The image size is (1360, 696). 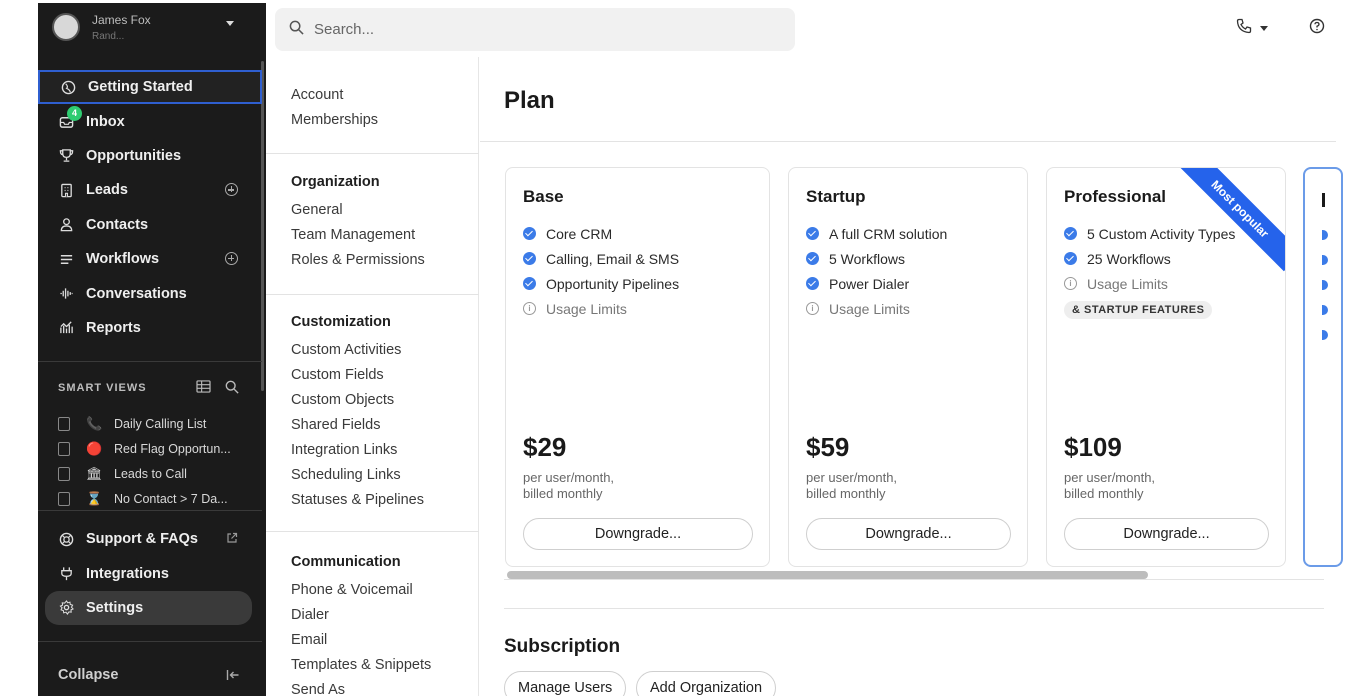 What do you see at coordinates (357, 450) in the screenshot?
I see `settings-link-integration-links: Integration Links` at bounding box center [357, 450].